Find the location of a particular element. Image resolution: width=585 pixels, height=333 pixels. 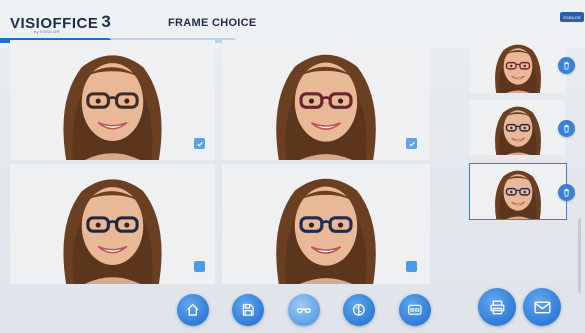

logo-version: 3 is located at coordinates (106, 21).